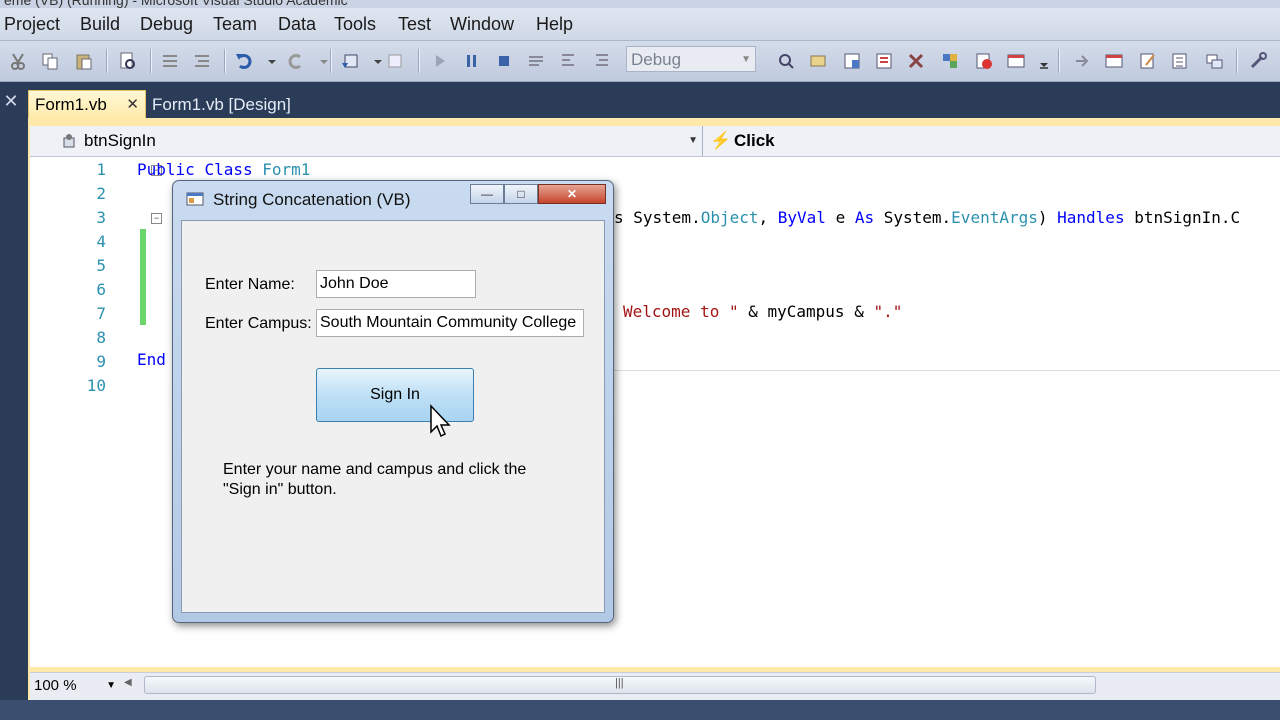 The width and height of the screenshot is (1280, 720). What do you see at coordinates (50, 61) in the screenshot?
I see `copy-icon` at bounding box center [50, 61].